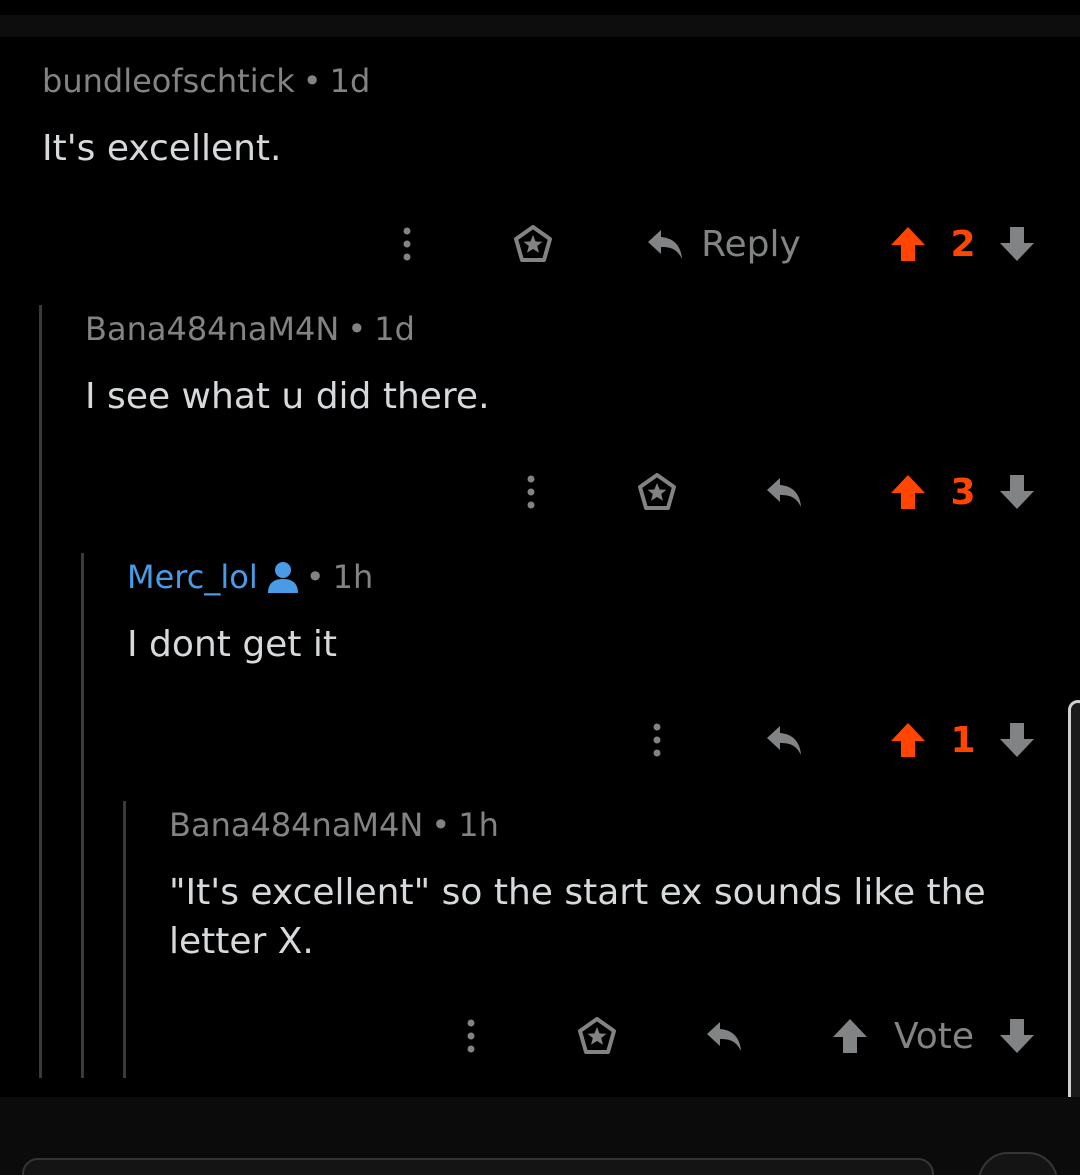 The image size is (1080, 1175). I want to click on vote-label-text: Vote, so click(934, 1036).